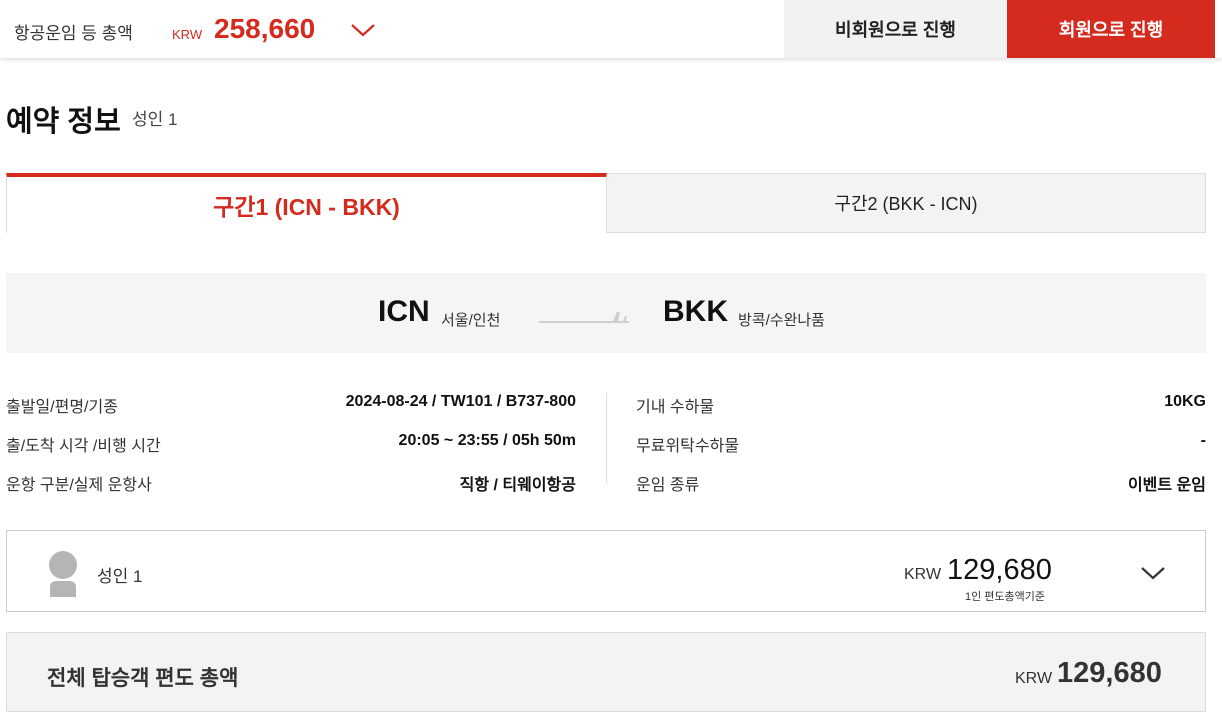 This screenshot has height=727, width=1222. I want to click on grand-total-amount: 129,680, so click(1109, 673).